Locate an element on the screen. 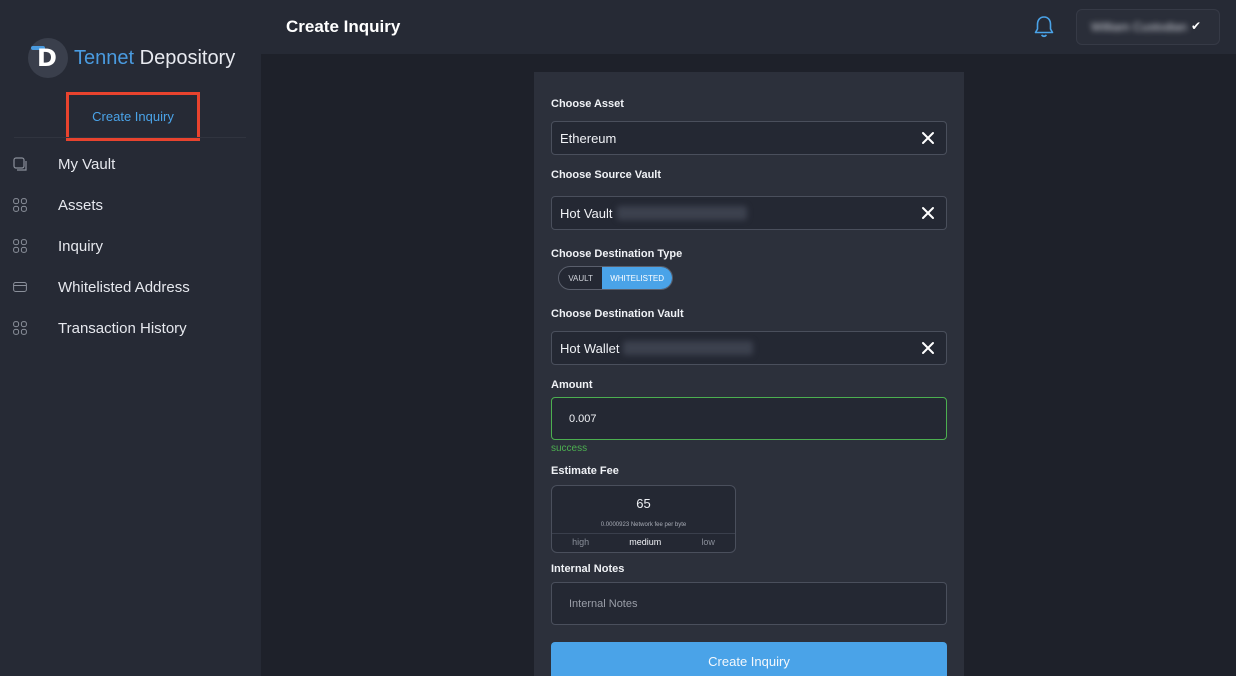  destination-vault-select: Hot Wallet is located at coordinates (749, 348).